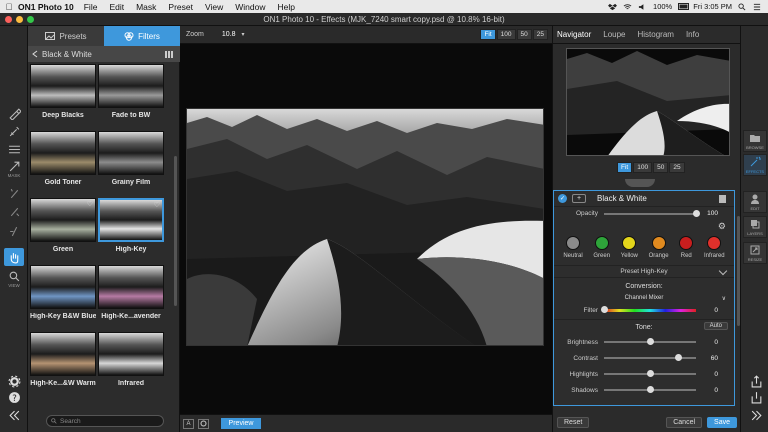 The image size is (768, 432). I want to click on filter-thumbnail: ♡ High-Key, so click(131, 225).